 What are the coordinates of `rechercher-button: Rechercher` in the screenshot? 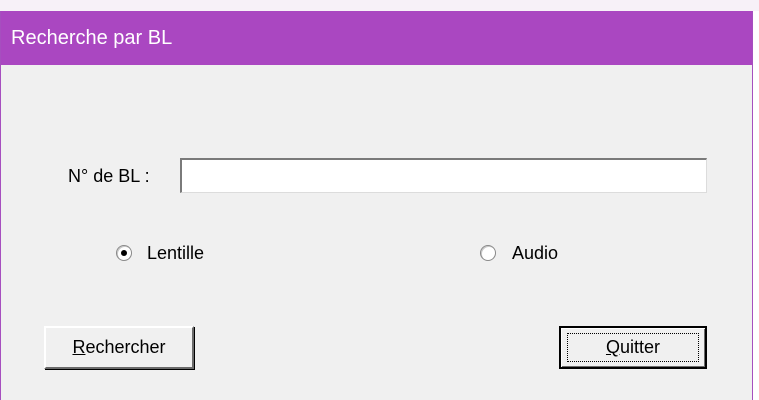 It's located at (119, 347).